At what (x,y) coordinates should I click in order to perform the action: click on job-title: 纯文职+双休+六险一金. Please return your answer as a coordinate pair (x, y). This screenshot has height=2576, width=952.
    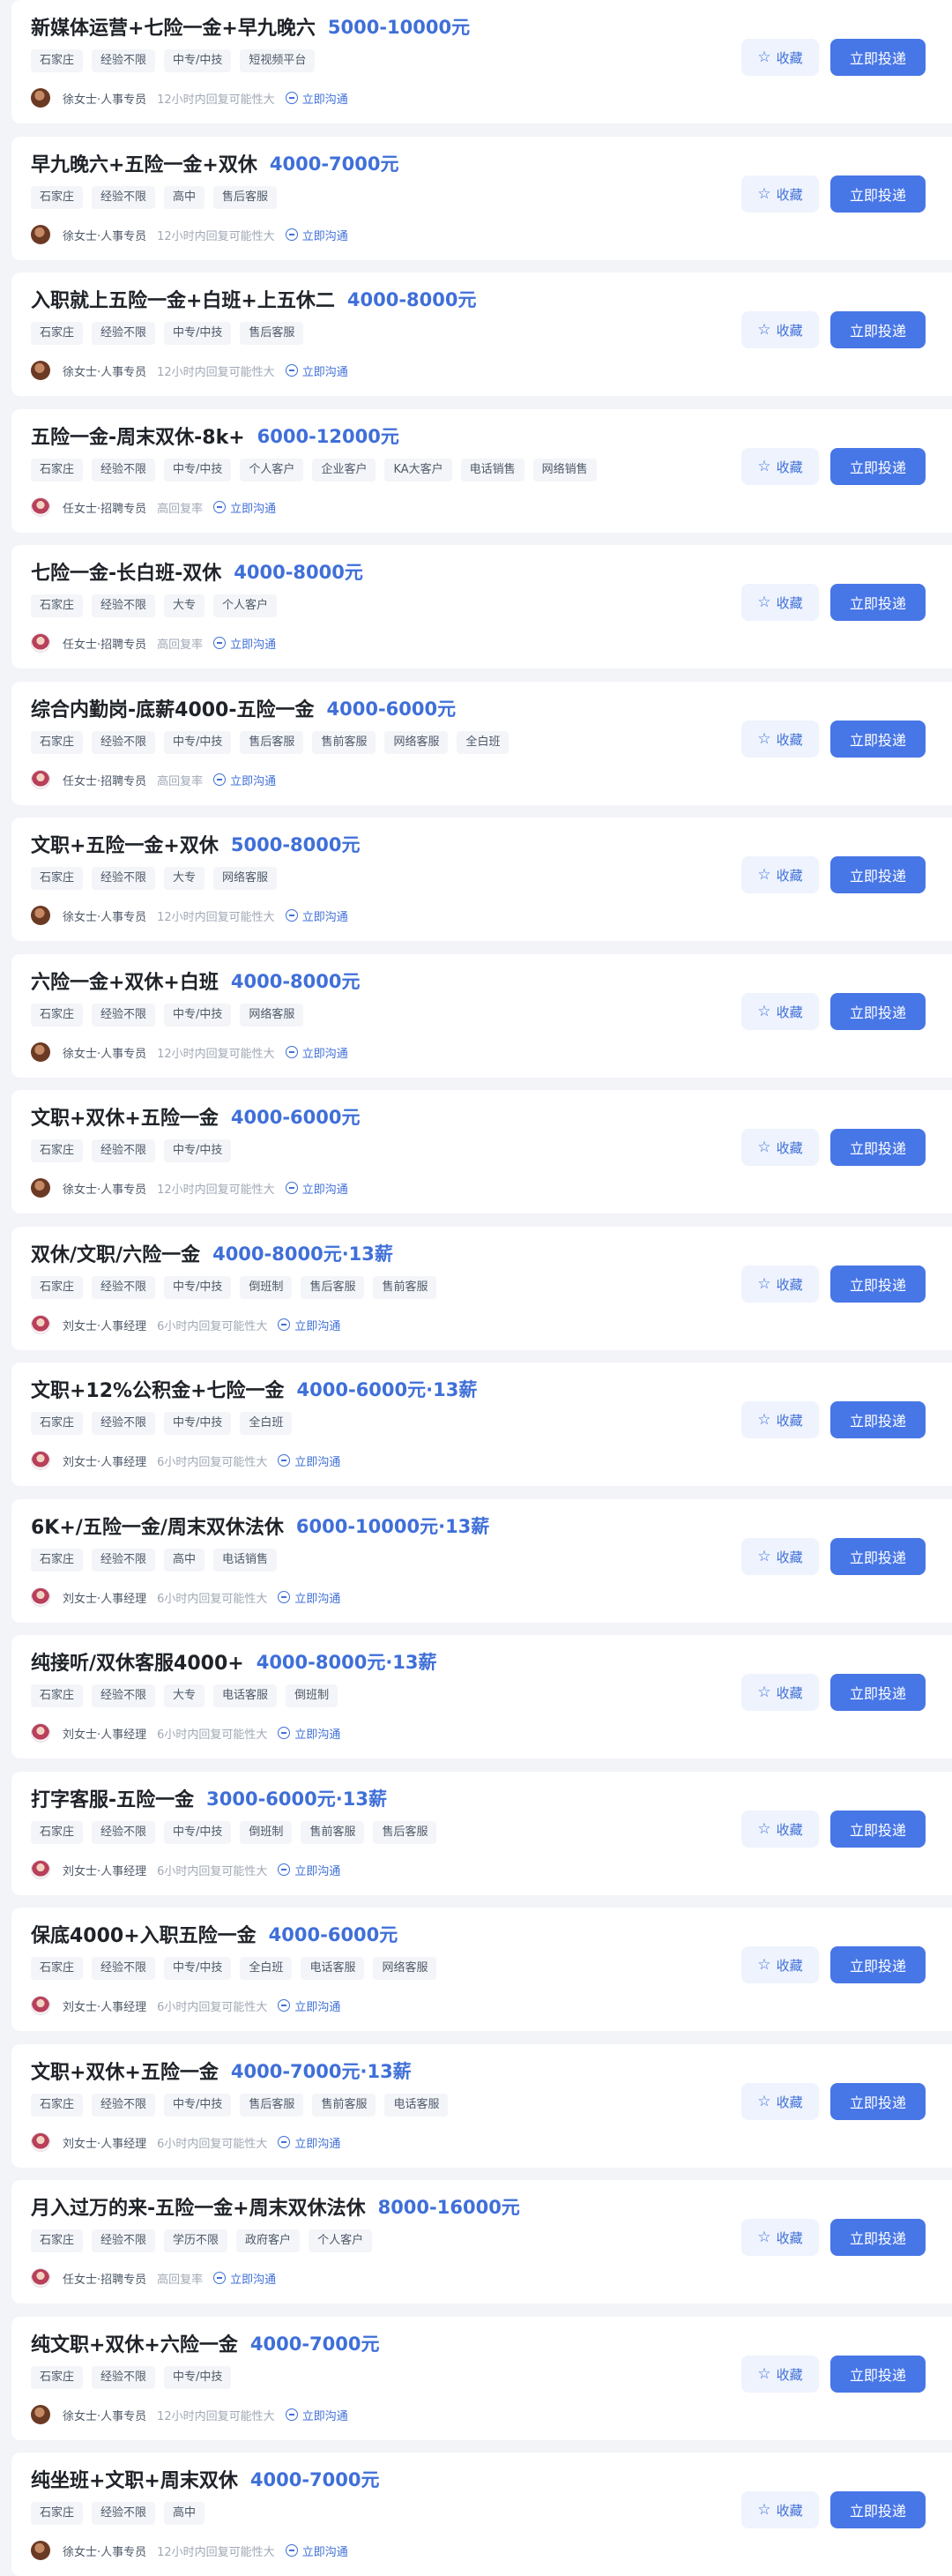
    Looking at the image, I should click on (134, 2343).